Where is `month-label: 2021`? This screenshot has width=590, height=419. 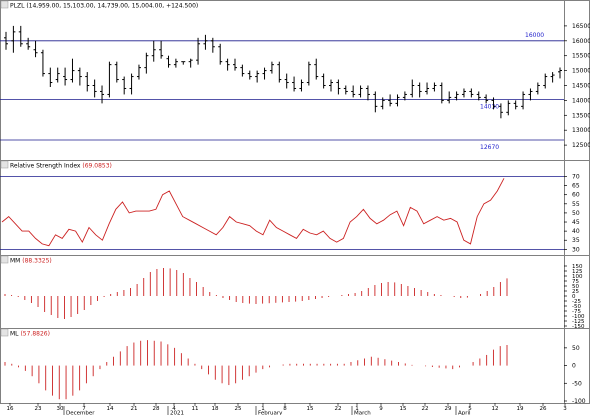
month-label: 2021 is located at coordinates (177, 413).